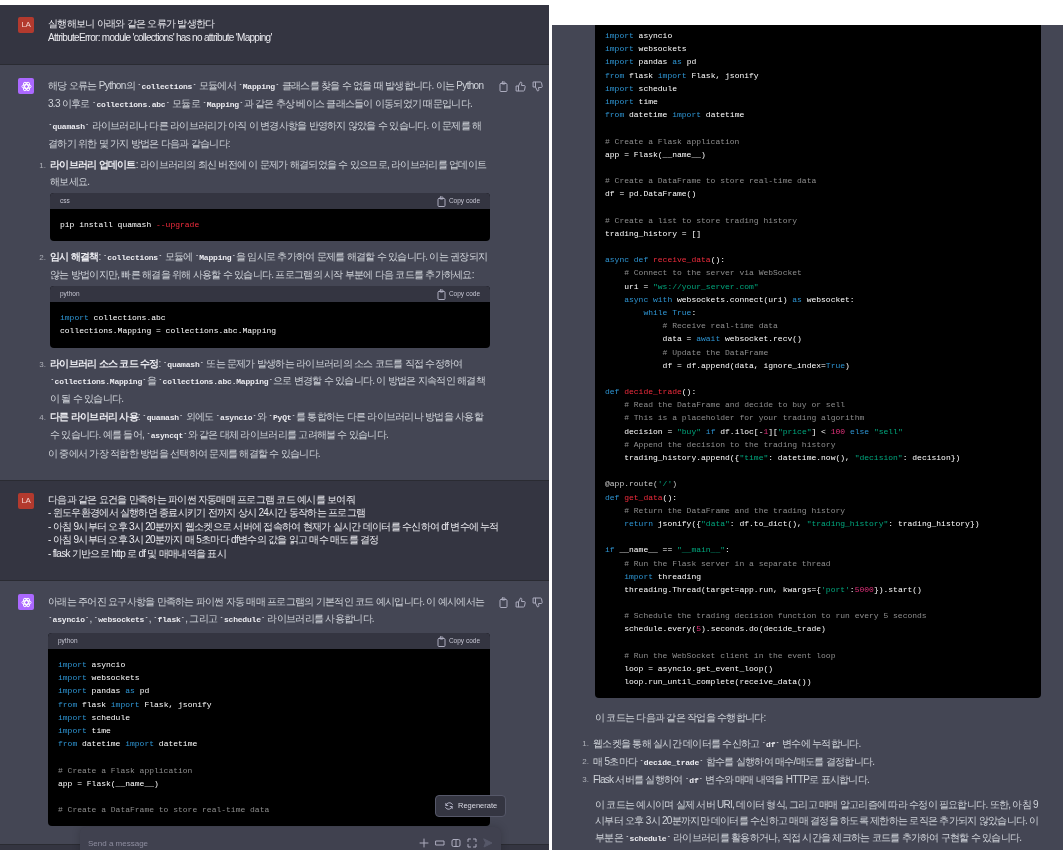  Describe the element at coordinates (755, 365) in the screenshot. I see `code-line: df = df.append(data, ignore_index=True)` at that location.